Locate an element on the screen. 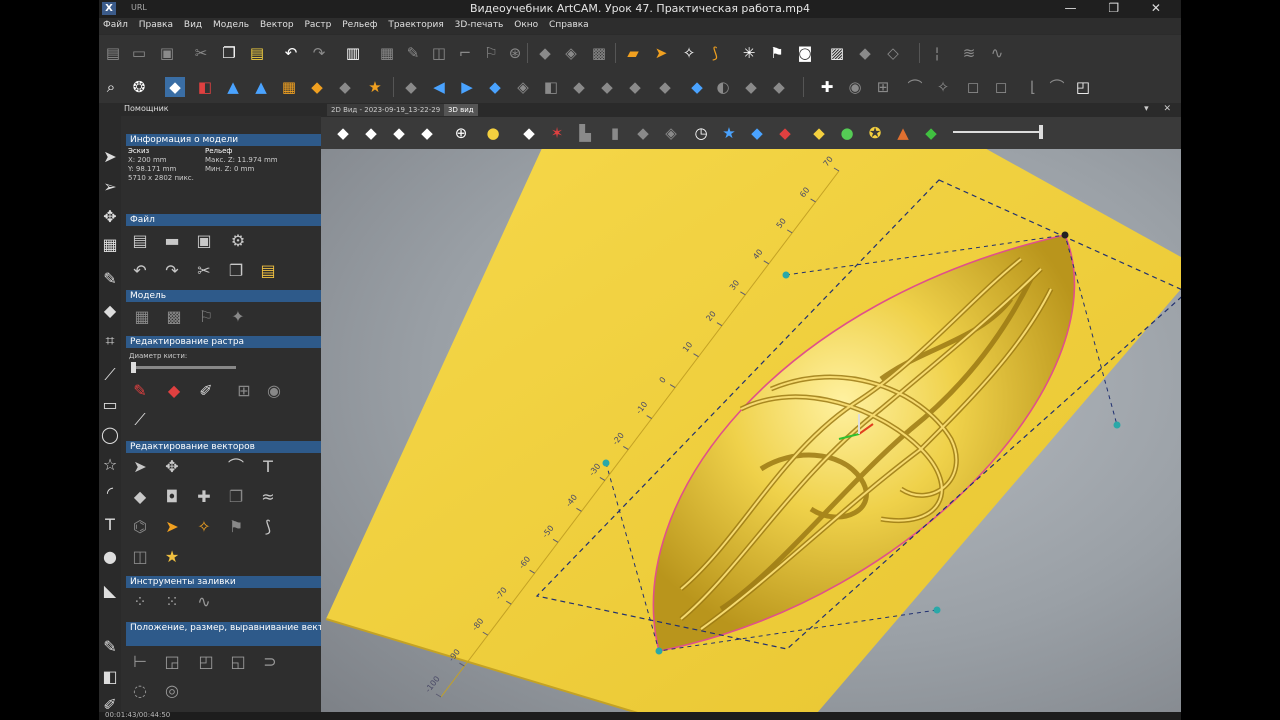  view-star-zoom-icon: ✪ is located at coordinates (875, 133).